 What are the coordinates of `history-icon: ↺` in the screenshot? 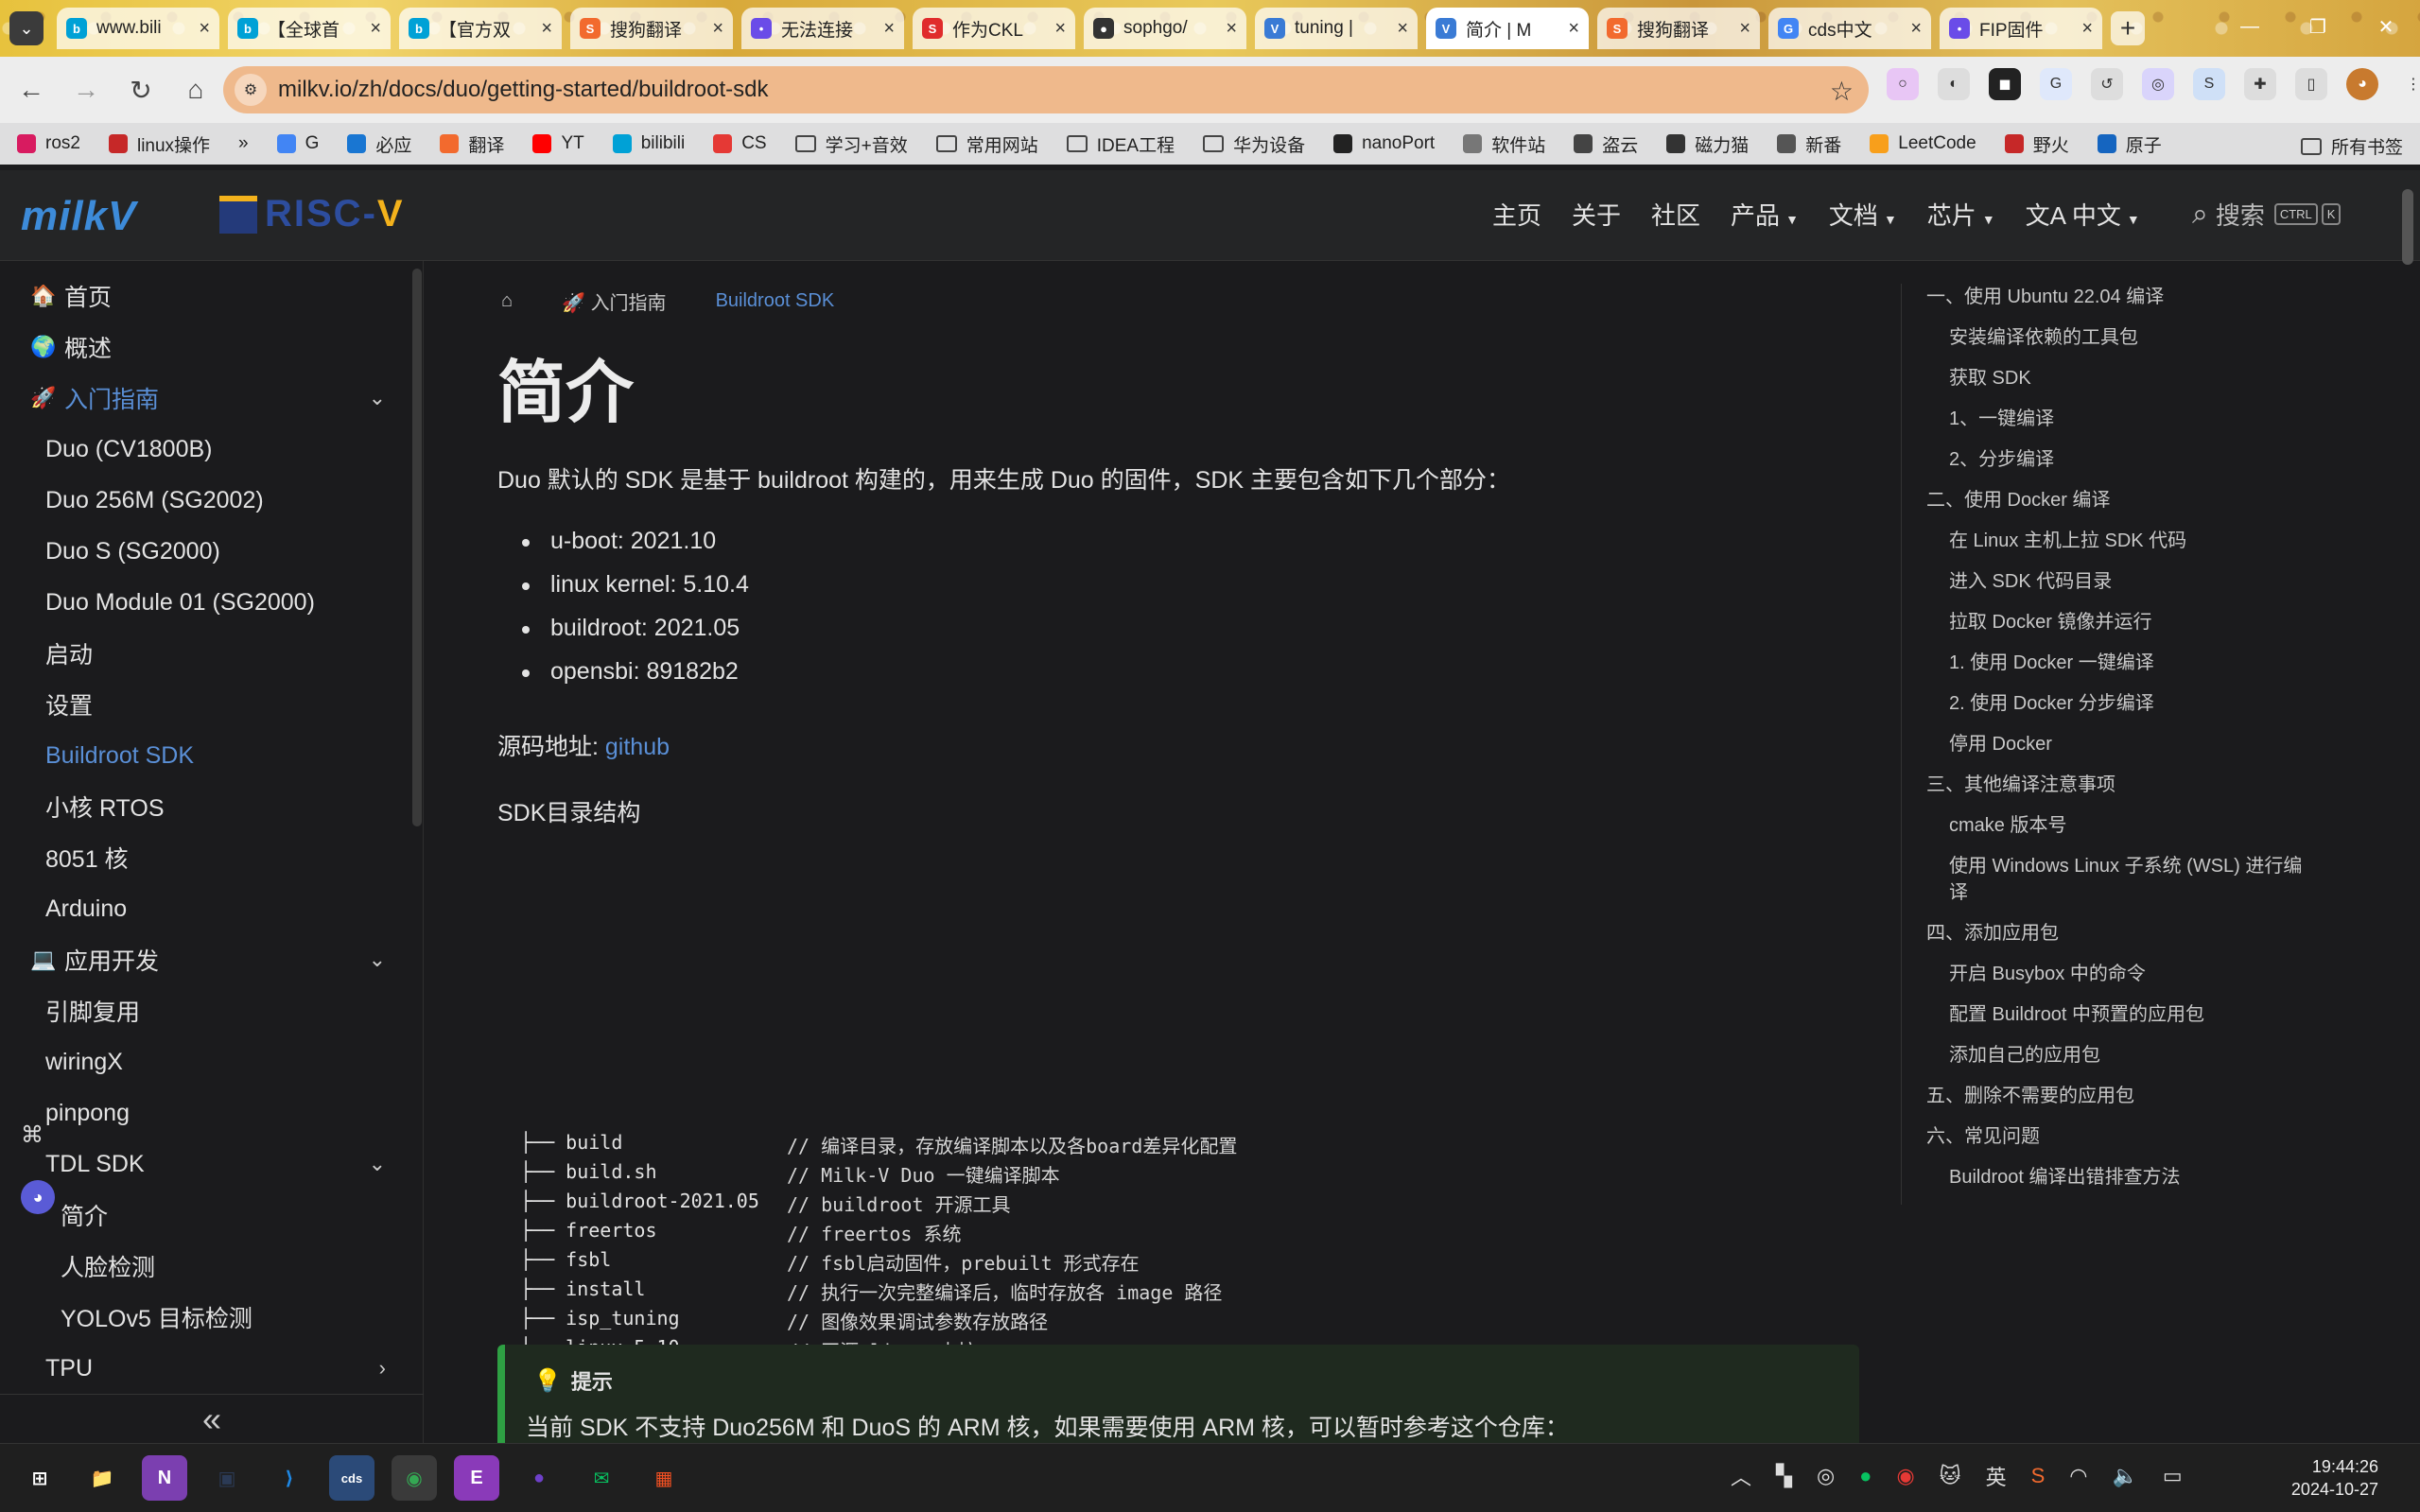 It's located at (2107, 84).